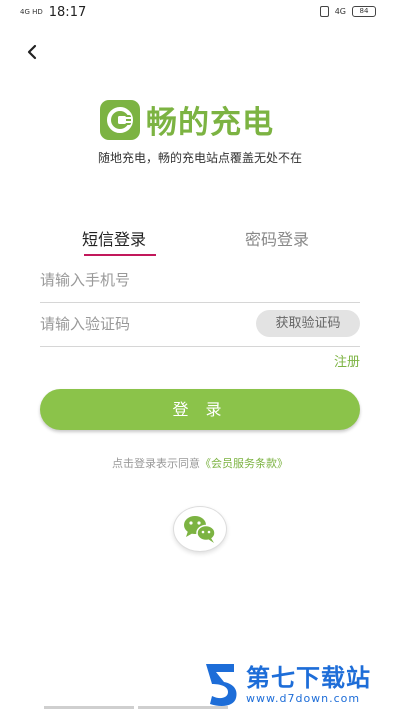 This screenshot has width=400, height=712. I want to click on watermark: 第七下载站 www.d7down.com, so click(285, 684).